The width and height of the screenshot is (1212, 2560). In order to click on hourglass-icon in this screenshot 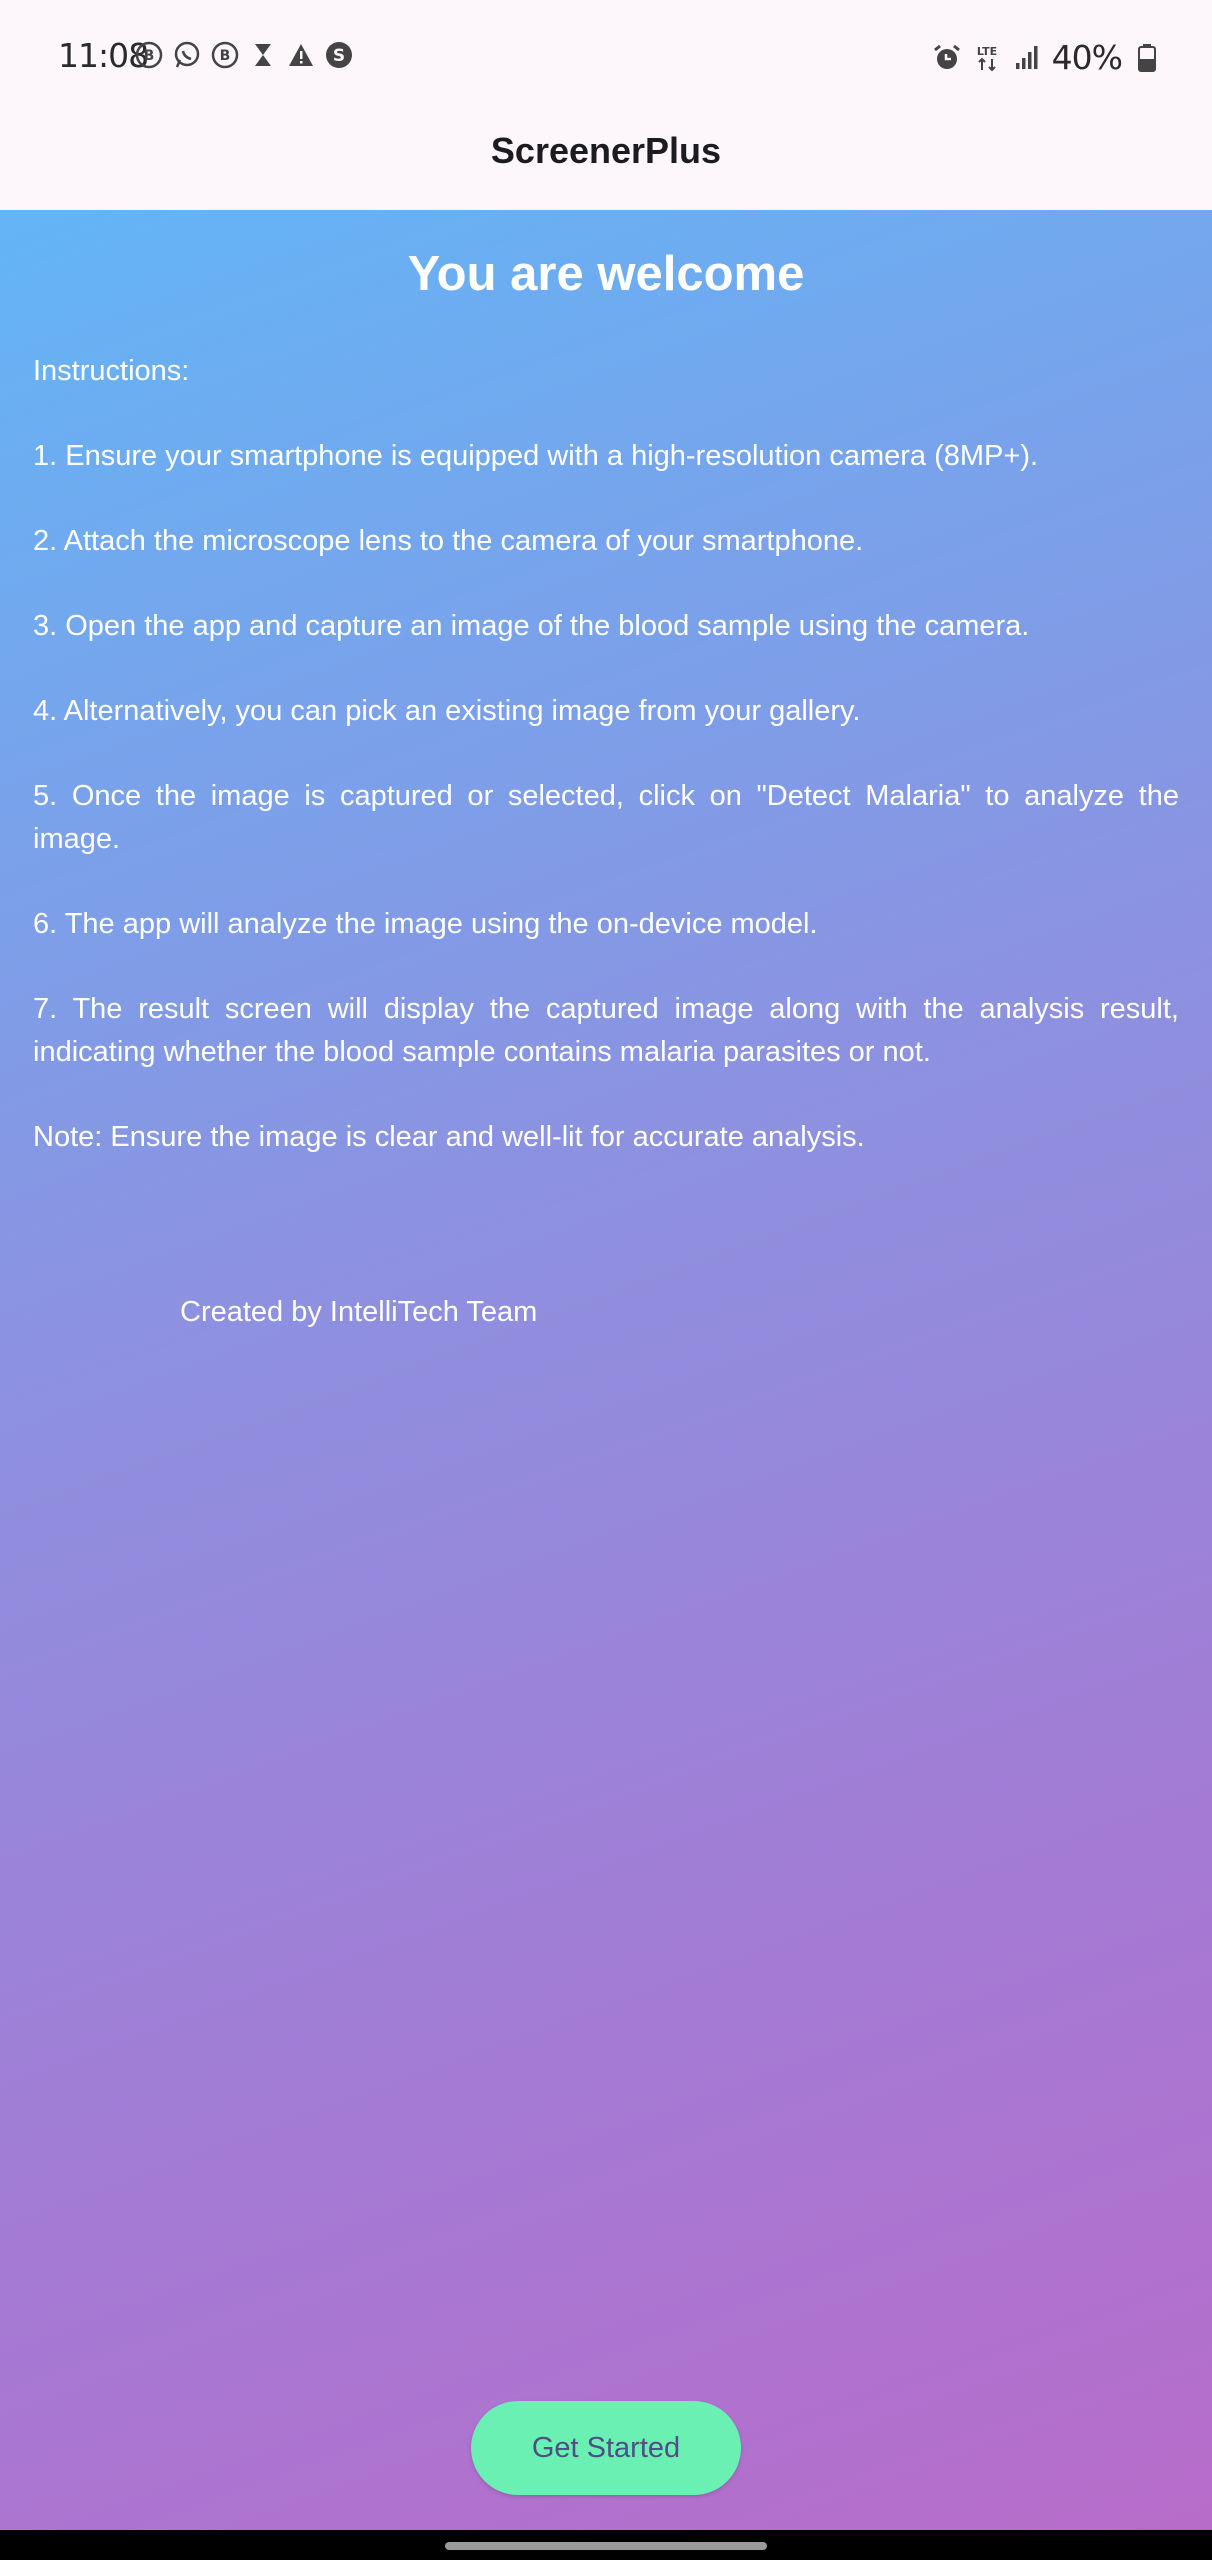, I will do `click(263, 55)`.